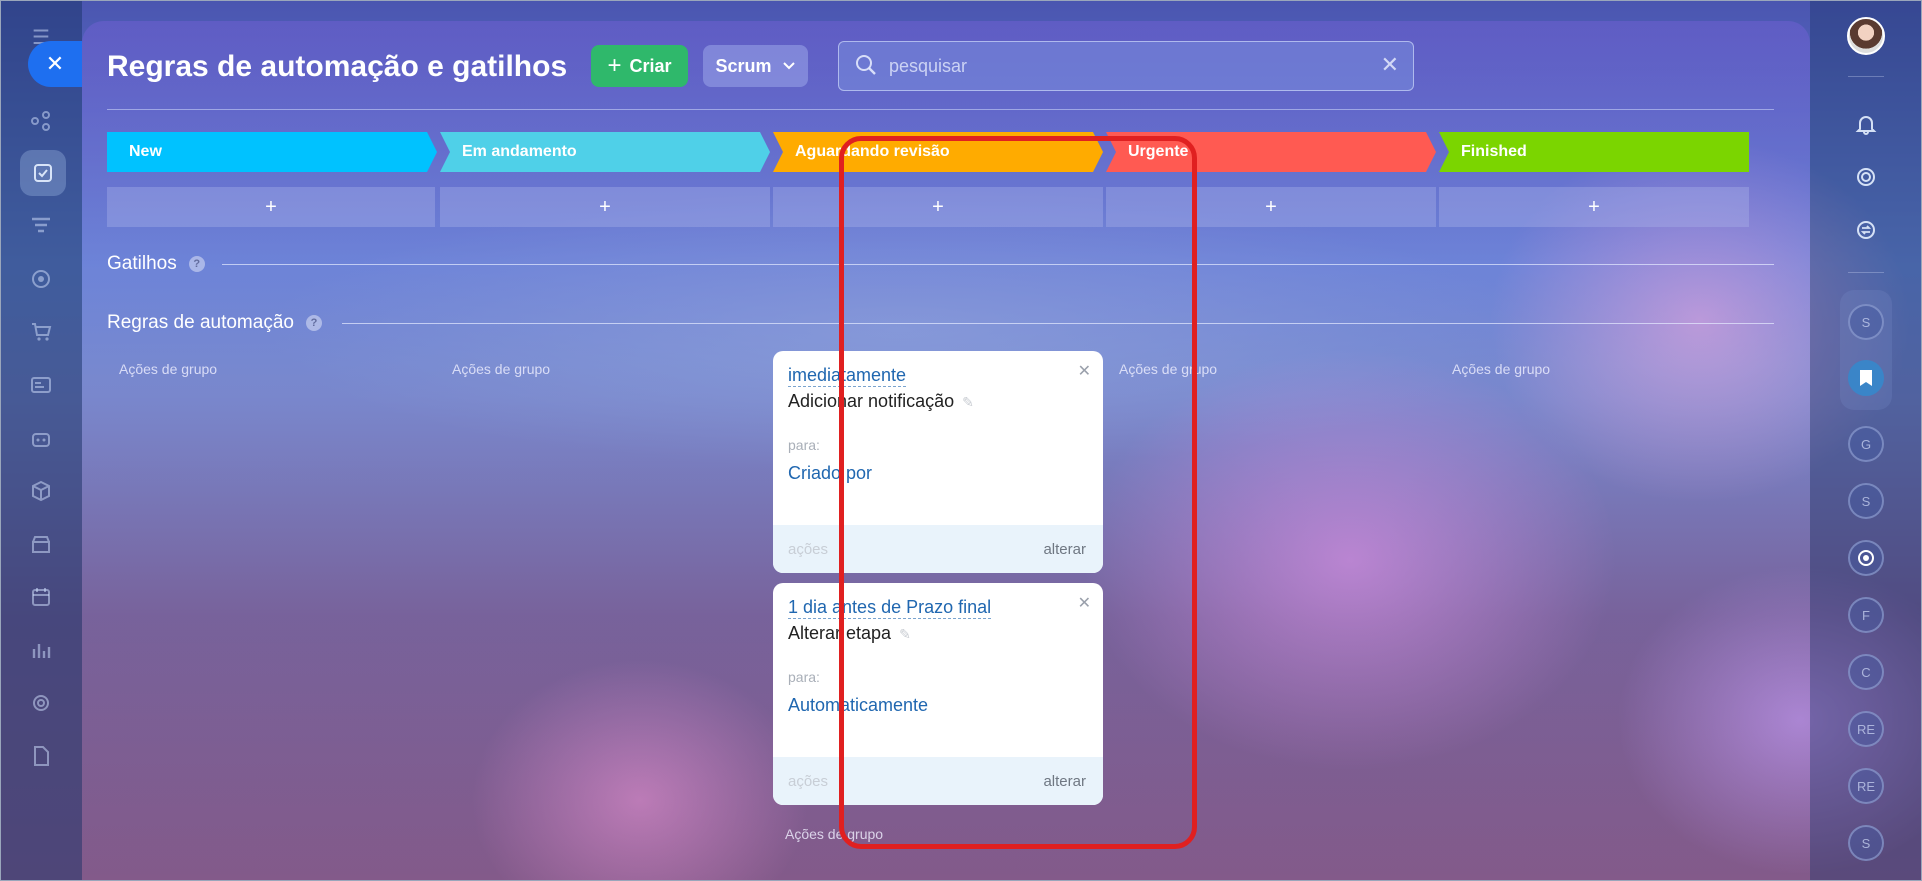  What do you see at coordinates (41, 332) in the screenshot?
I see `cart-icon` at bounding box center [41, 332].